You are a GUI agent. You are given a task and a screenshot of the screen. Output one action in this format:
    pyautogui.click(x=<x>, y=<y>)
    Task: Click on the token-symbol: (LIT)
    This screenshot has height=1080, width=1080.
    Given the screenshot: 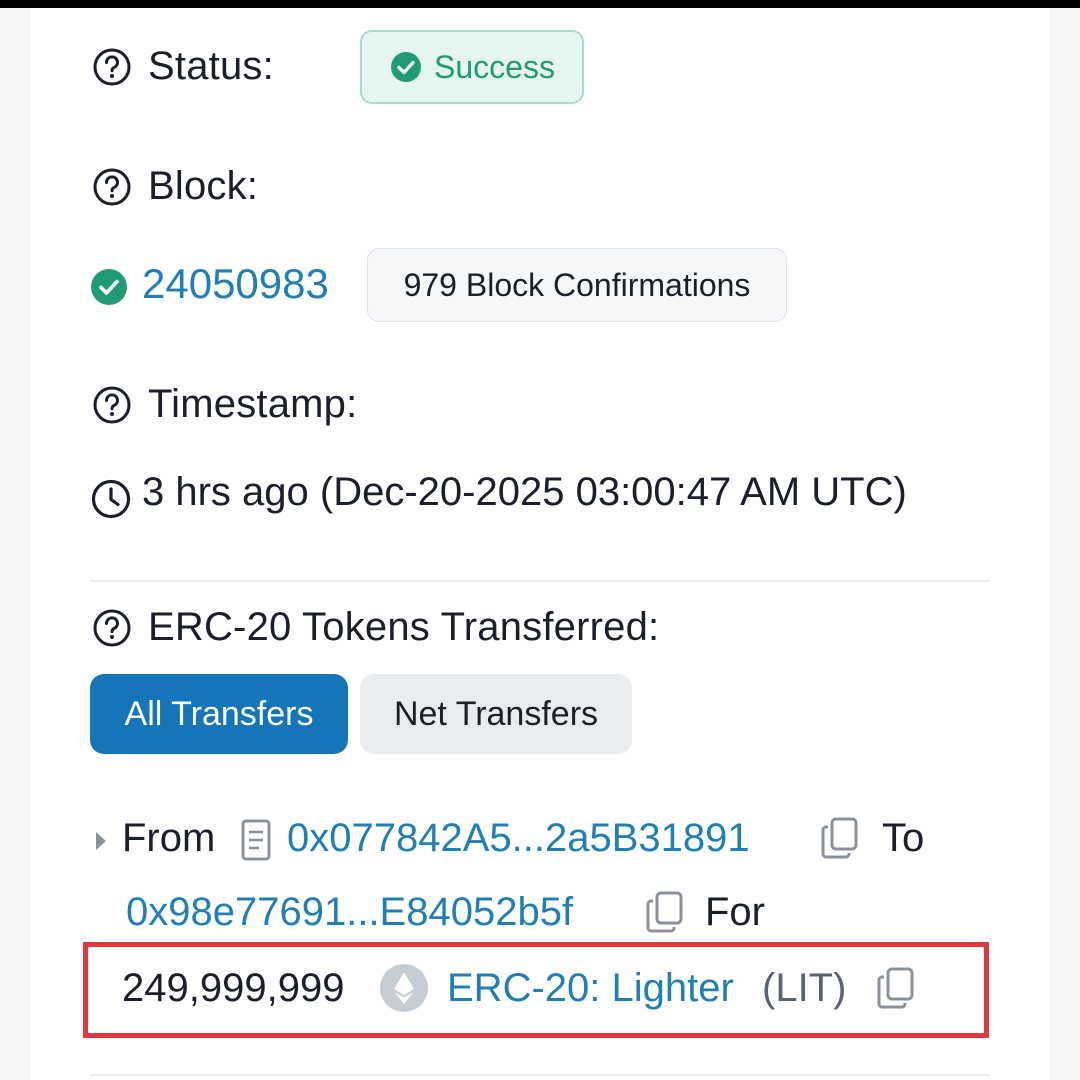 What is the action you would take?
    pyautogui.click(x=804, y=988)
    